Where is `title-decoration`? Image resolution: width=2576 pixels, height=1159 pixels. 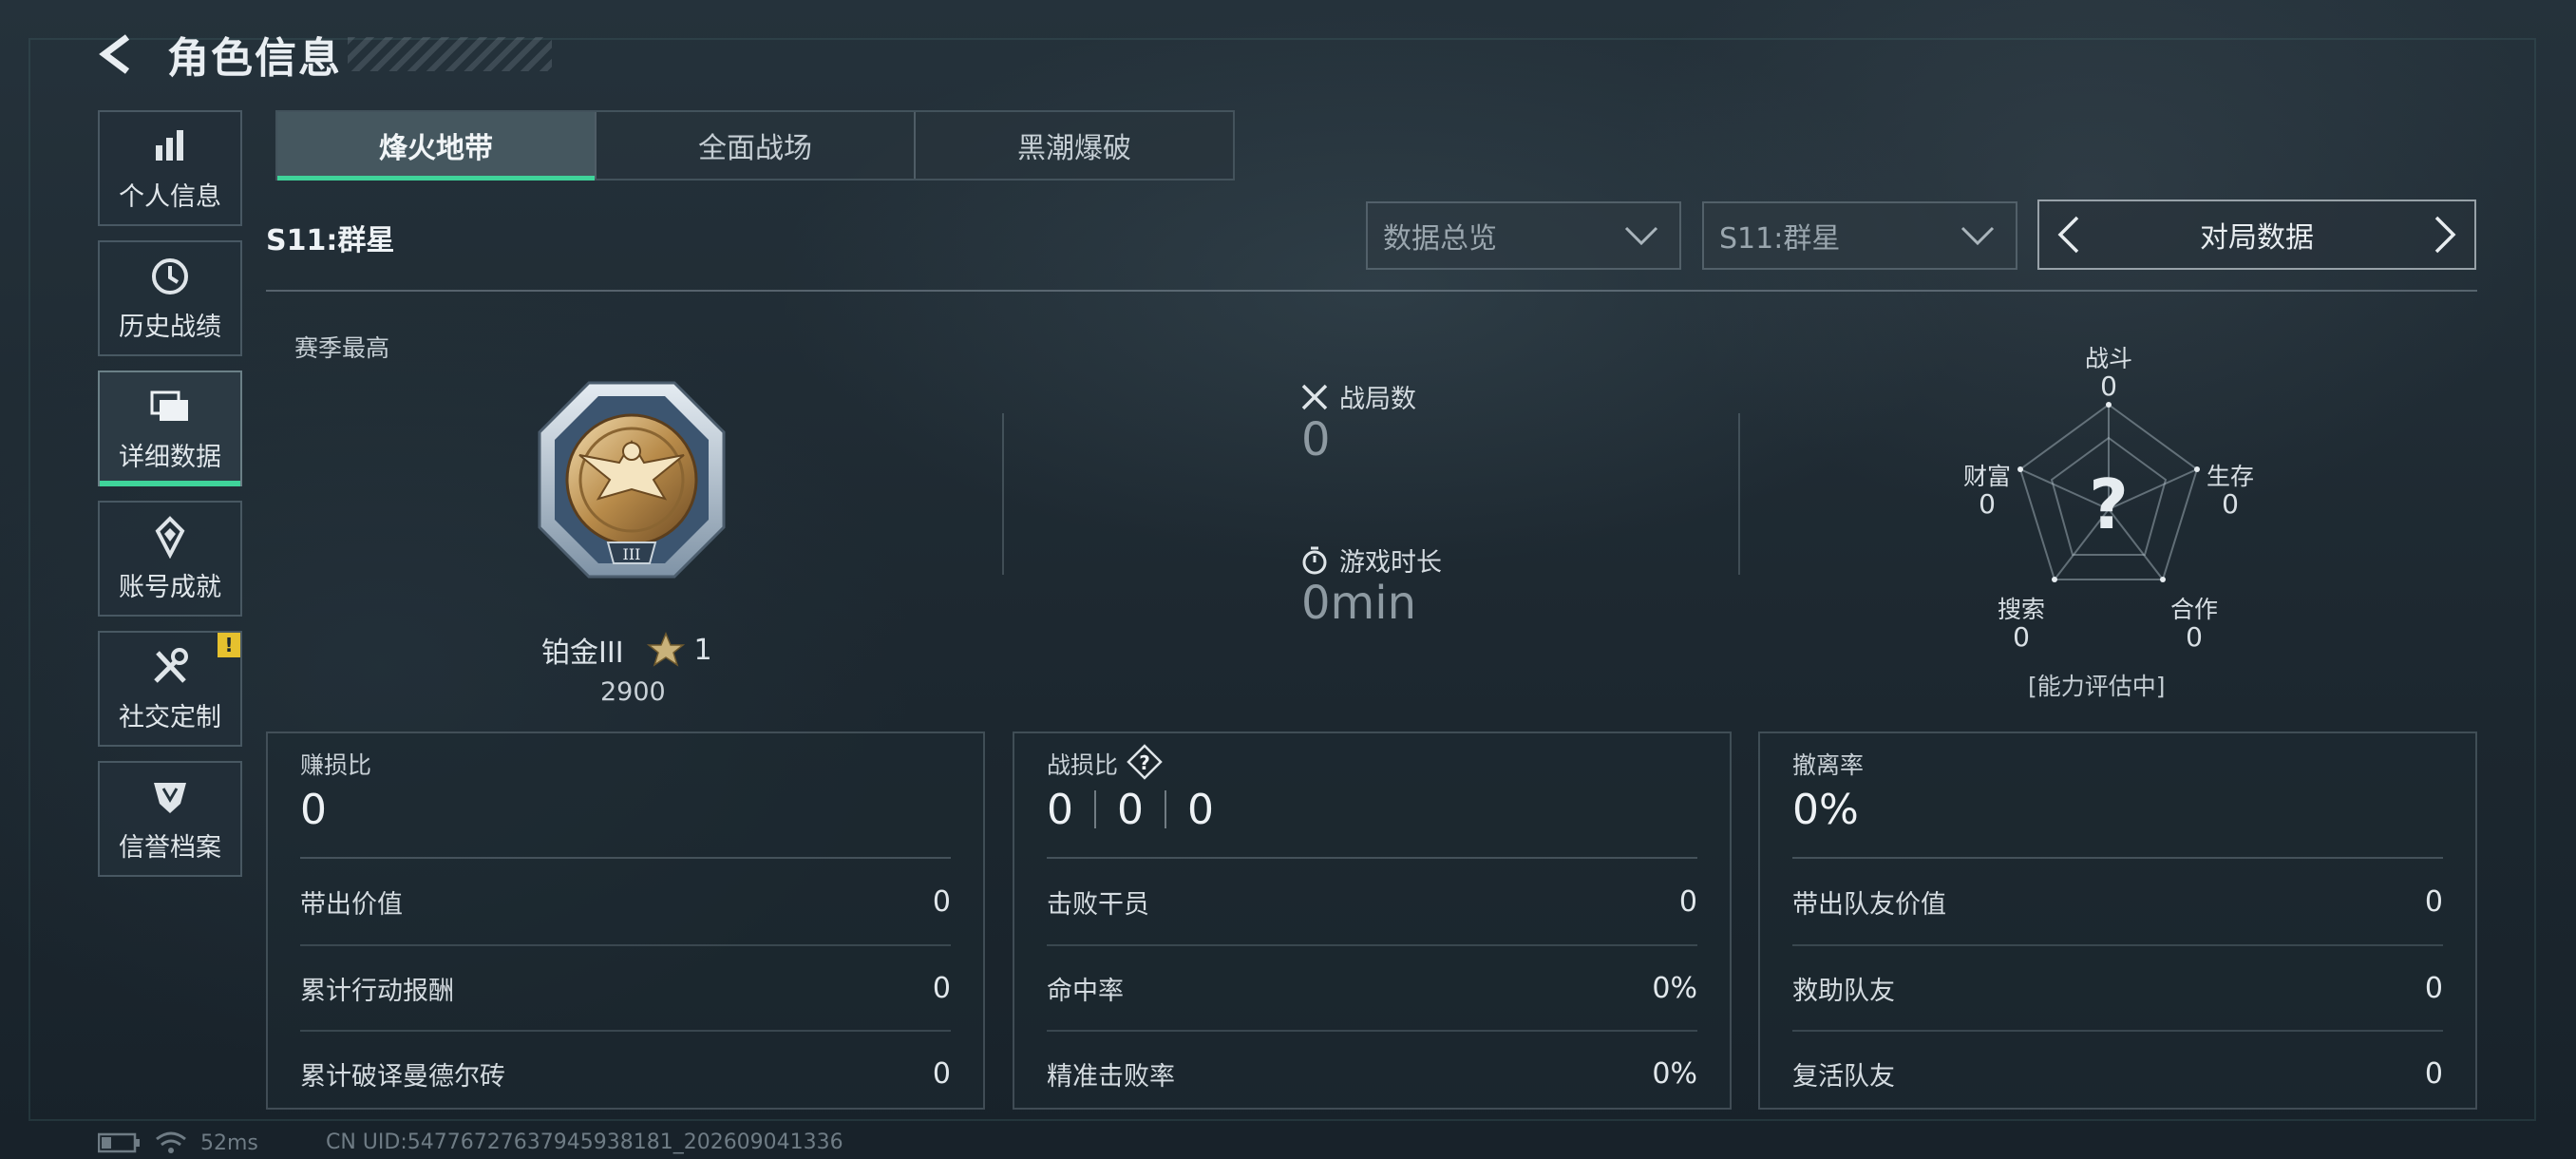
title-decoration is located at coordinates (450, 54).